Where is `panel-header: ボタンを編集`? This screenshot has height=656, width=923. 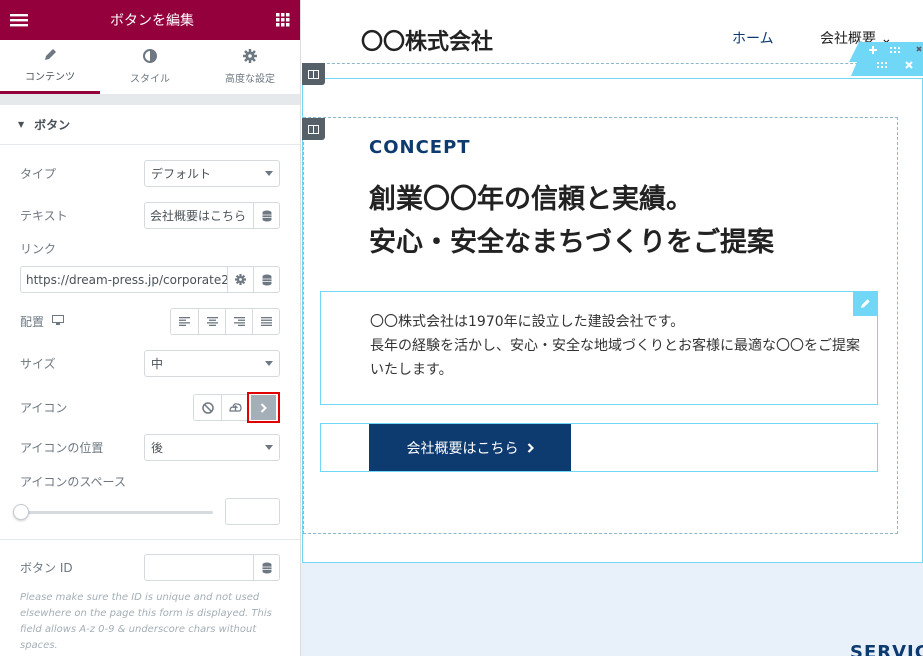
panel-header: ボタンを編集 is located at coordinates (150, 20).